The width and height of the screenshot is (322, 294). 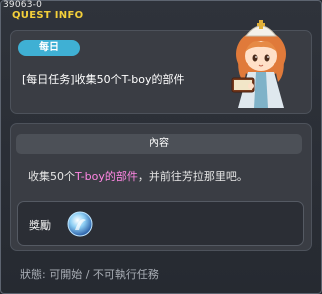 What do you see at coordinates (49, 48) in the screenshot?
I see `daily-badge: 每日` at bounding box center [49, 48].